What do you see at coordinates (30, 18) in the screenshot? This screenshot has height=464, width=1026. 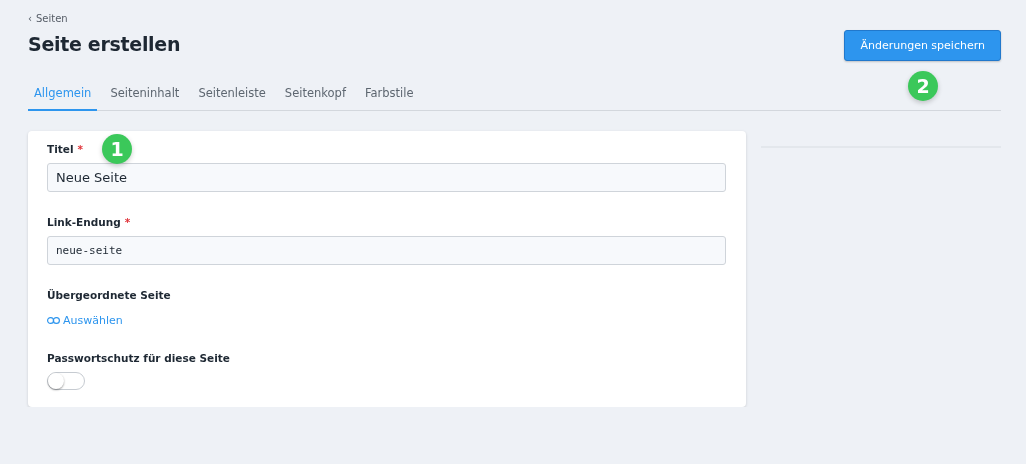 I see `chevron-icon: ‹` at bounding box center [30, 18].